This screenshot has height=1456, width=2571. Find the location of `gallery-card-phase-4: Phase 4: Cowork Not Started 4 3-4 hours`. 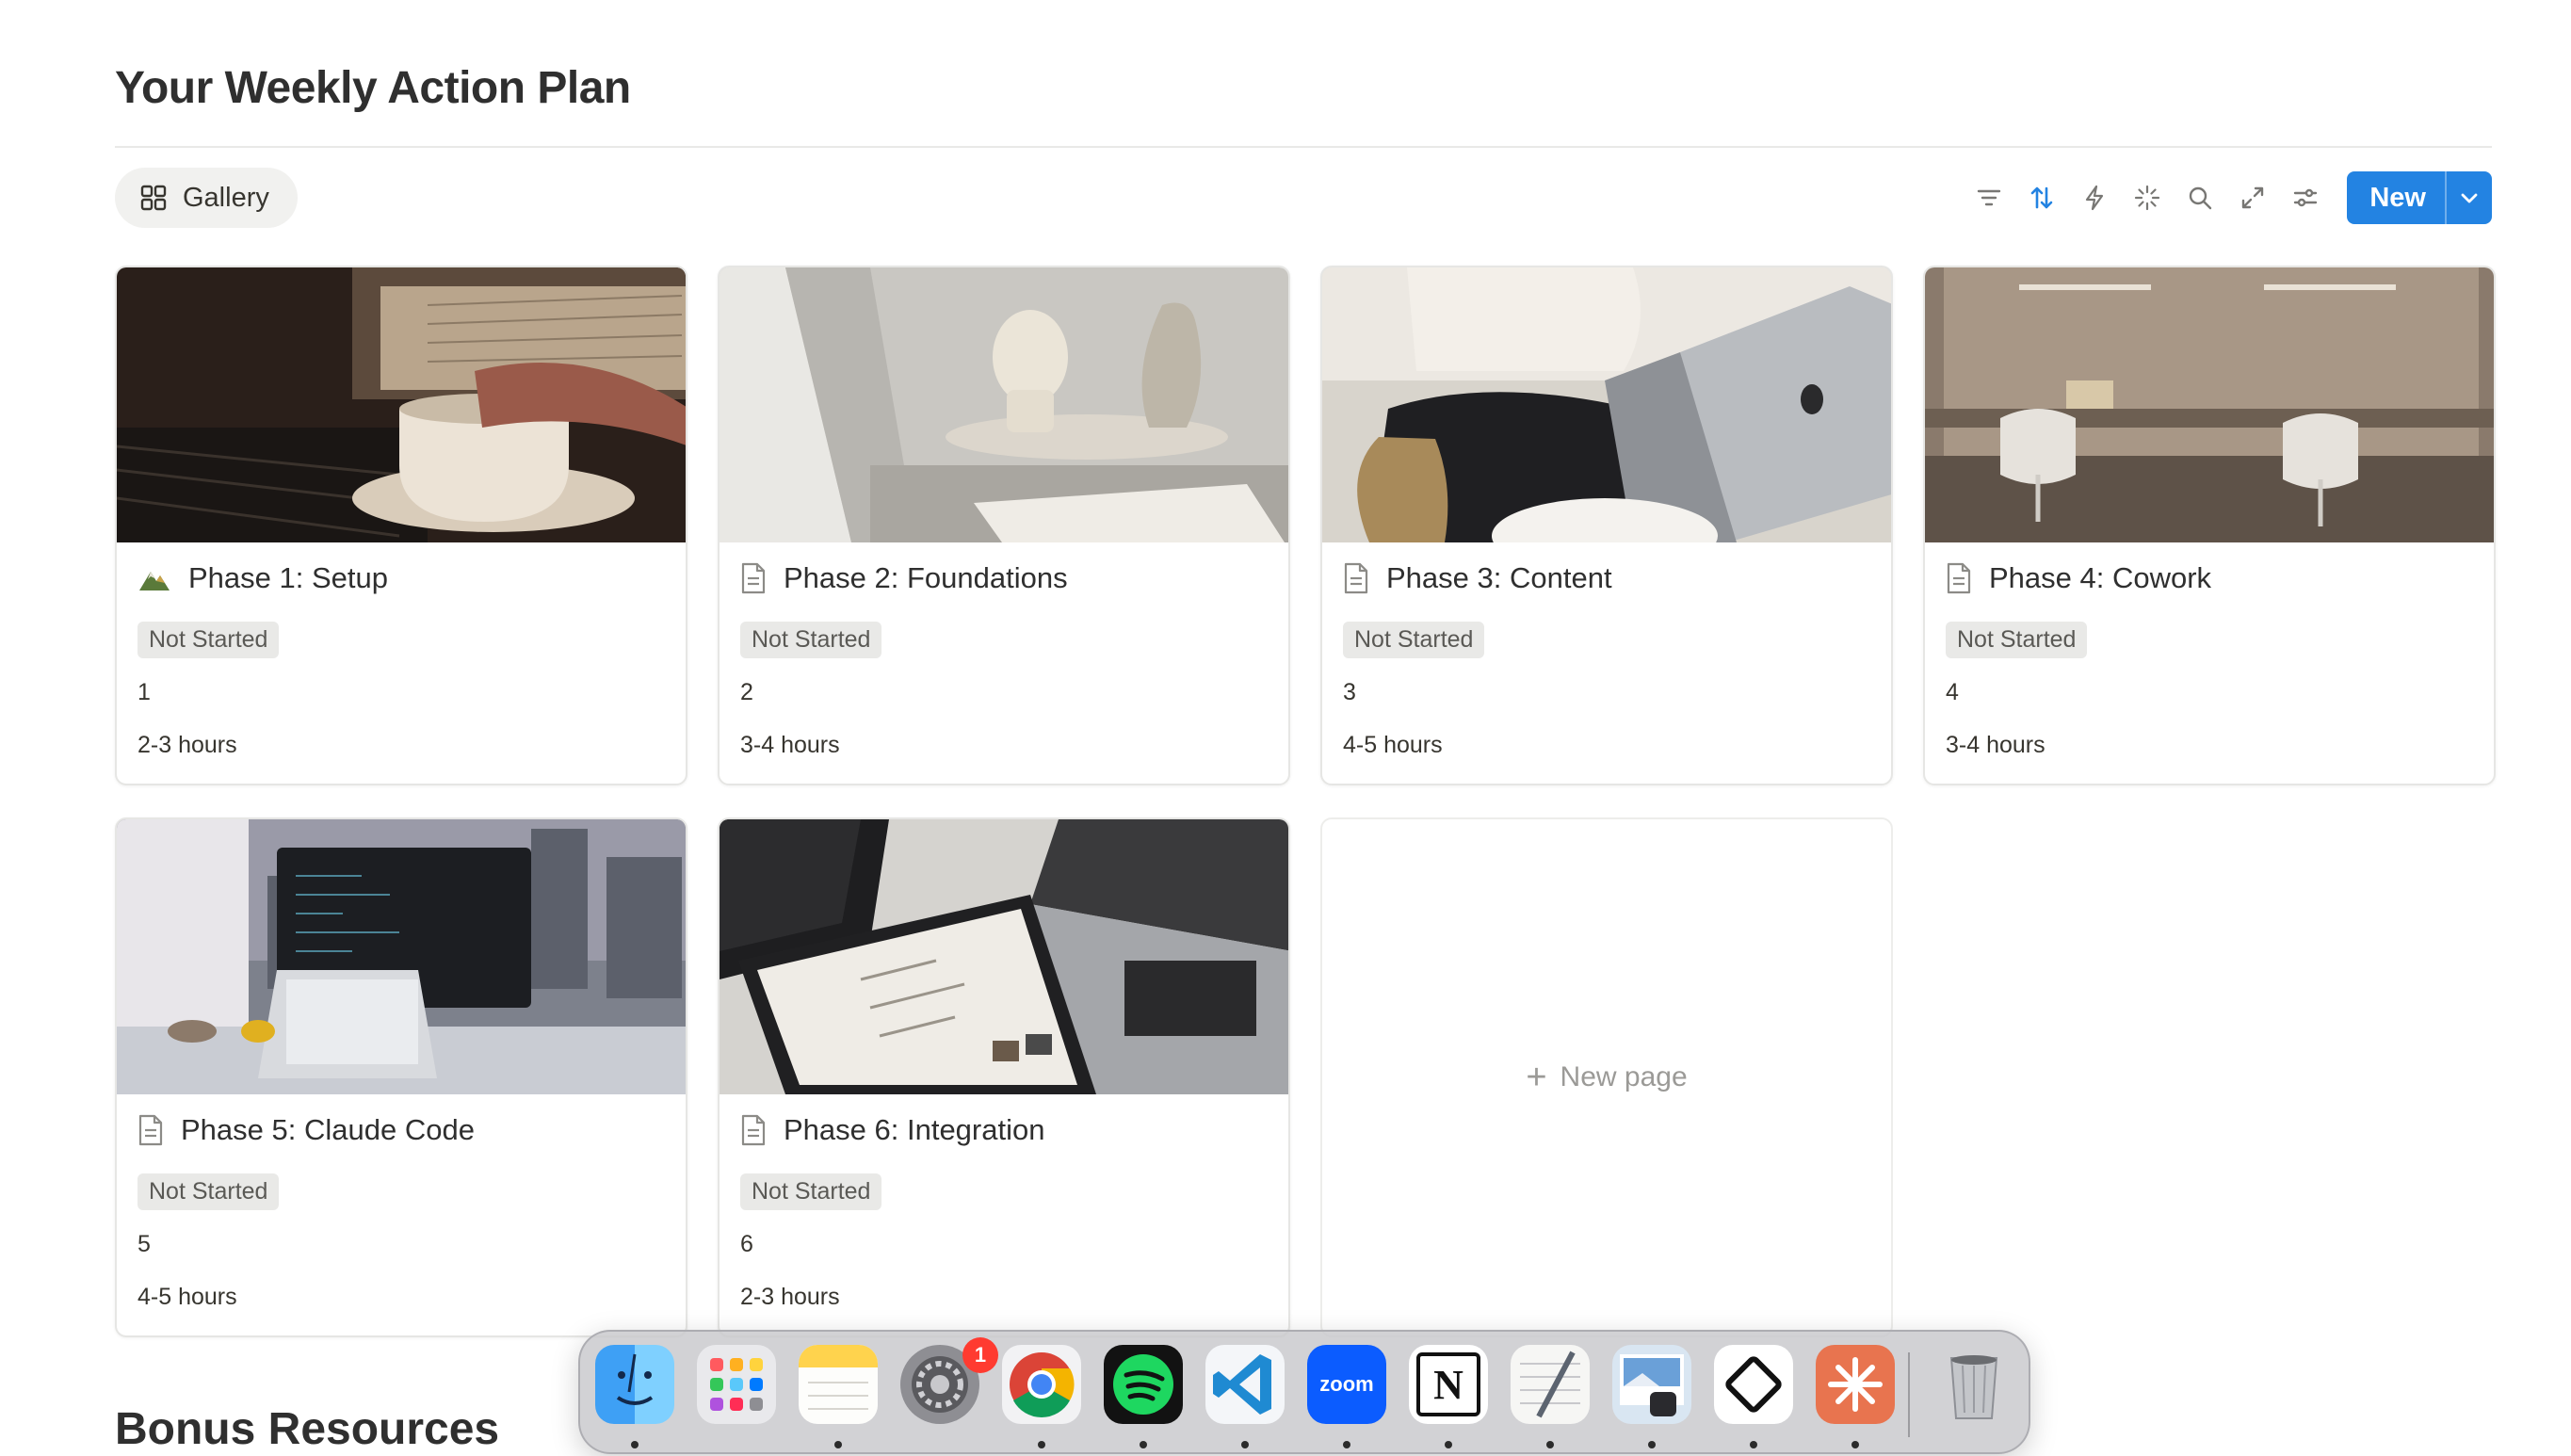

gallery-card-phase-4: Phase 4: Cowork Not Started 4 3-4 hours is located at coordinates (2209, 525).